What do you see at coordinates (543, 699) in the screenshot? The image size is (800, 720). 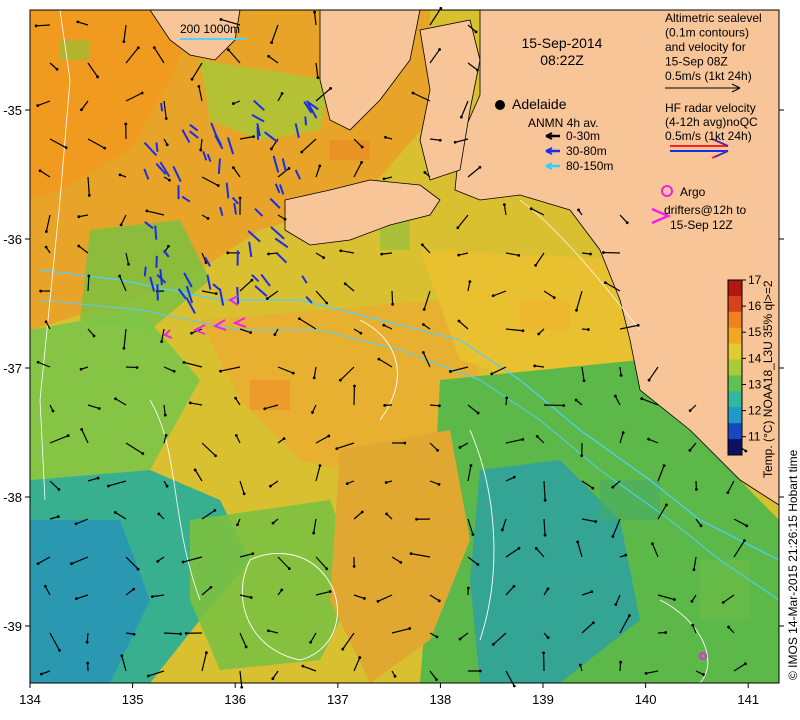 I see `x-tick-label: 139` at bounding box center [543, 699].